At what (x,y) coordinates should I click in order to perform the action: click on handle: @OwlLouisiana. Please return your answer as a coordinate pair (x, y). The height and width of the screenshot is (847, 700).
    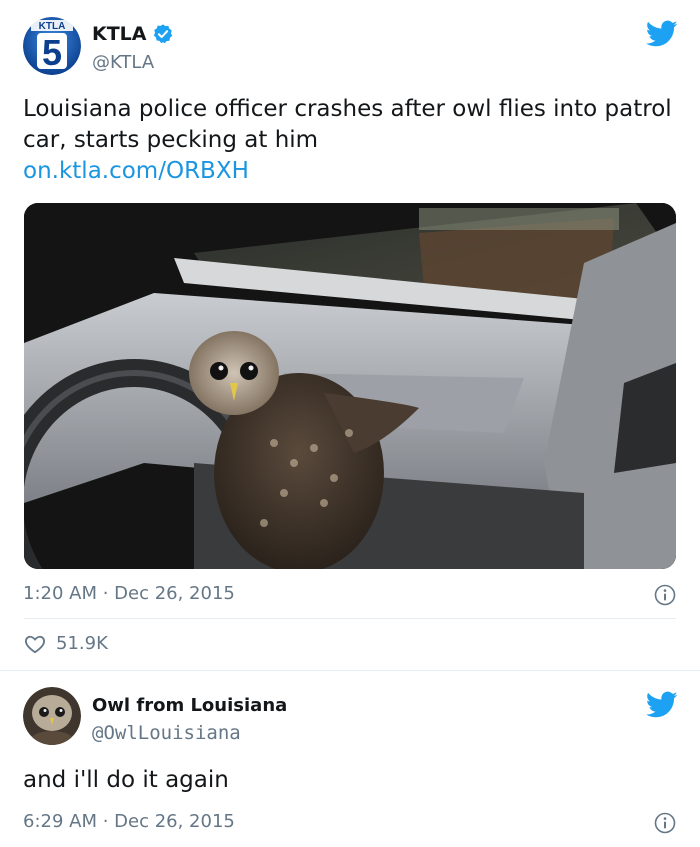
    Looking at the image, I should click on (166, 733).